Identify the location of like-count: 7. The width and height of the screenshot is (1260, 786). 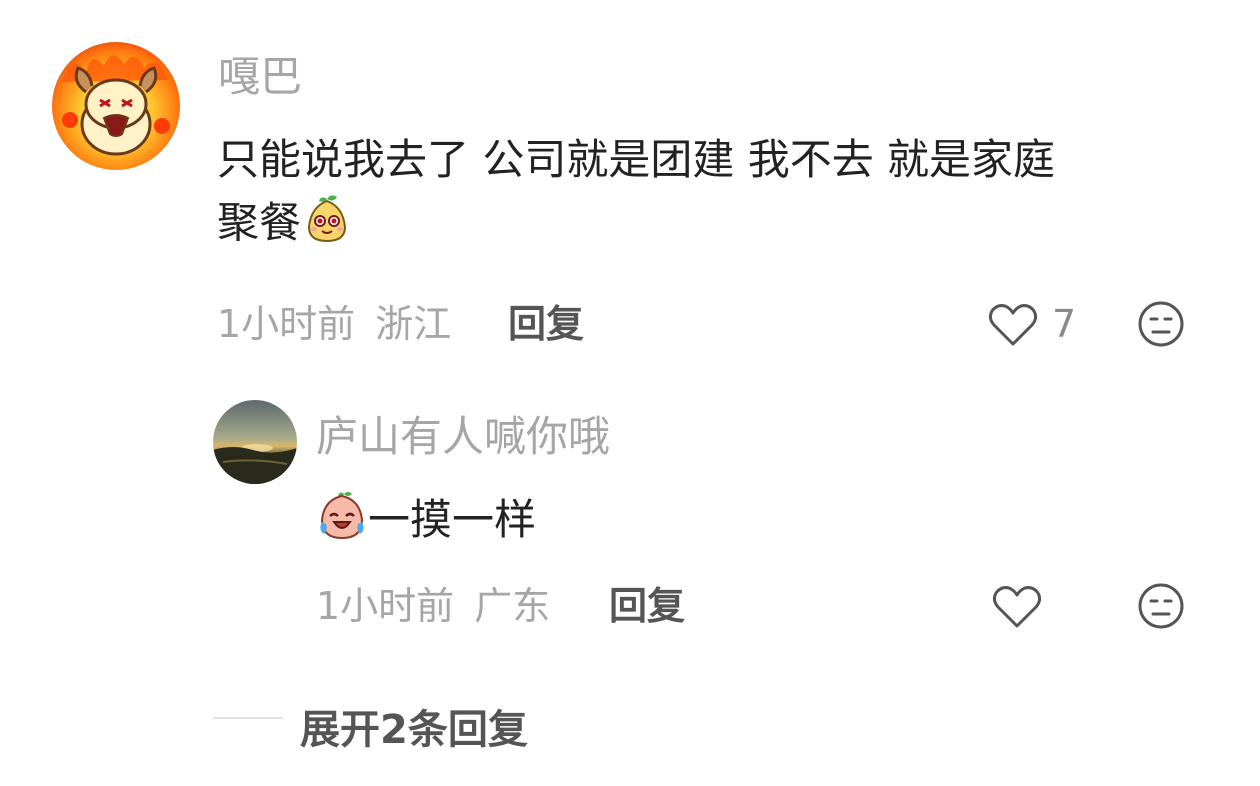
(1064, 324).